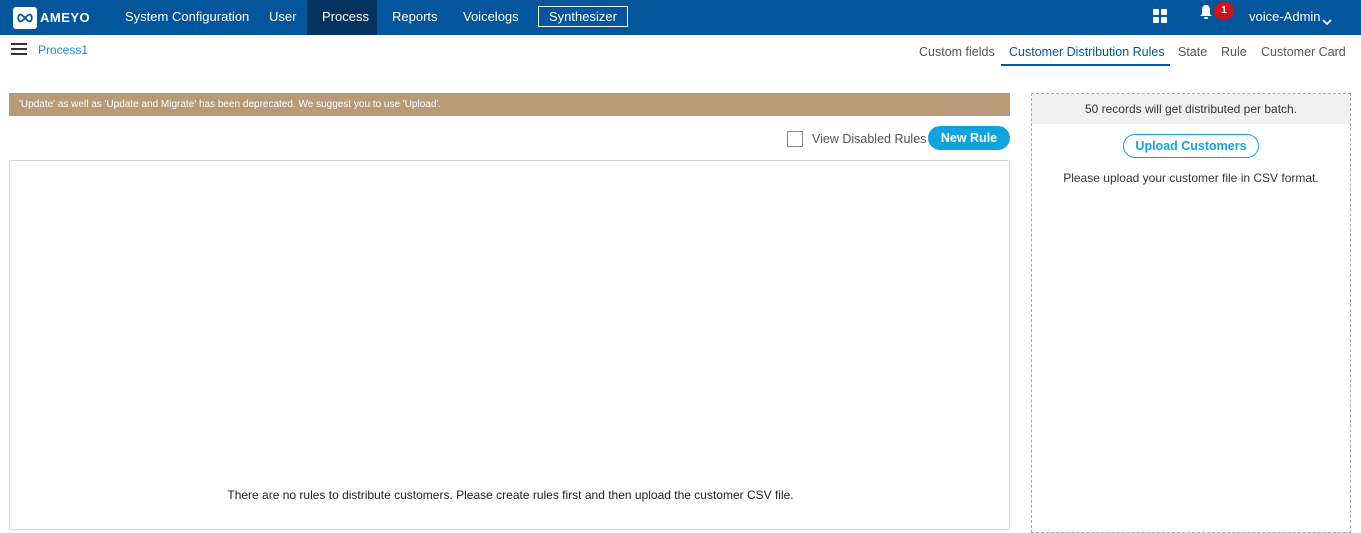 The width and height of the screenshot is (1361, 533). Describe the element at coordinates (25, 17) in the screenshot. I see `infinity-logo-icon` at that location.